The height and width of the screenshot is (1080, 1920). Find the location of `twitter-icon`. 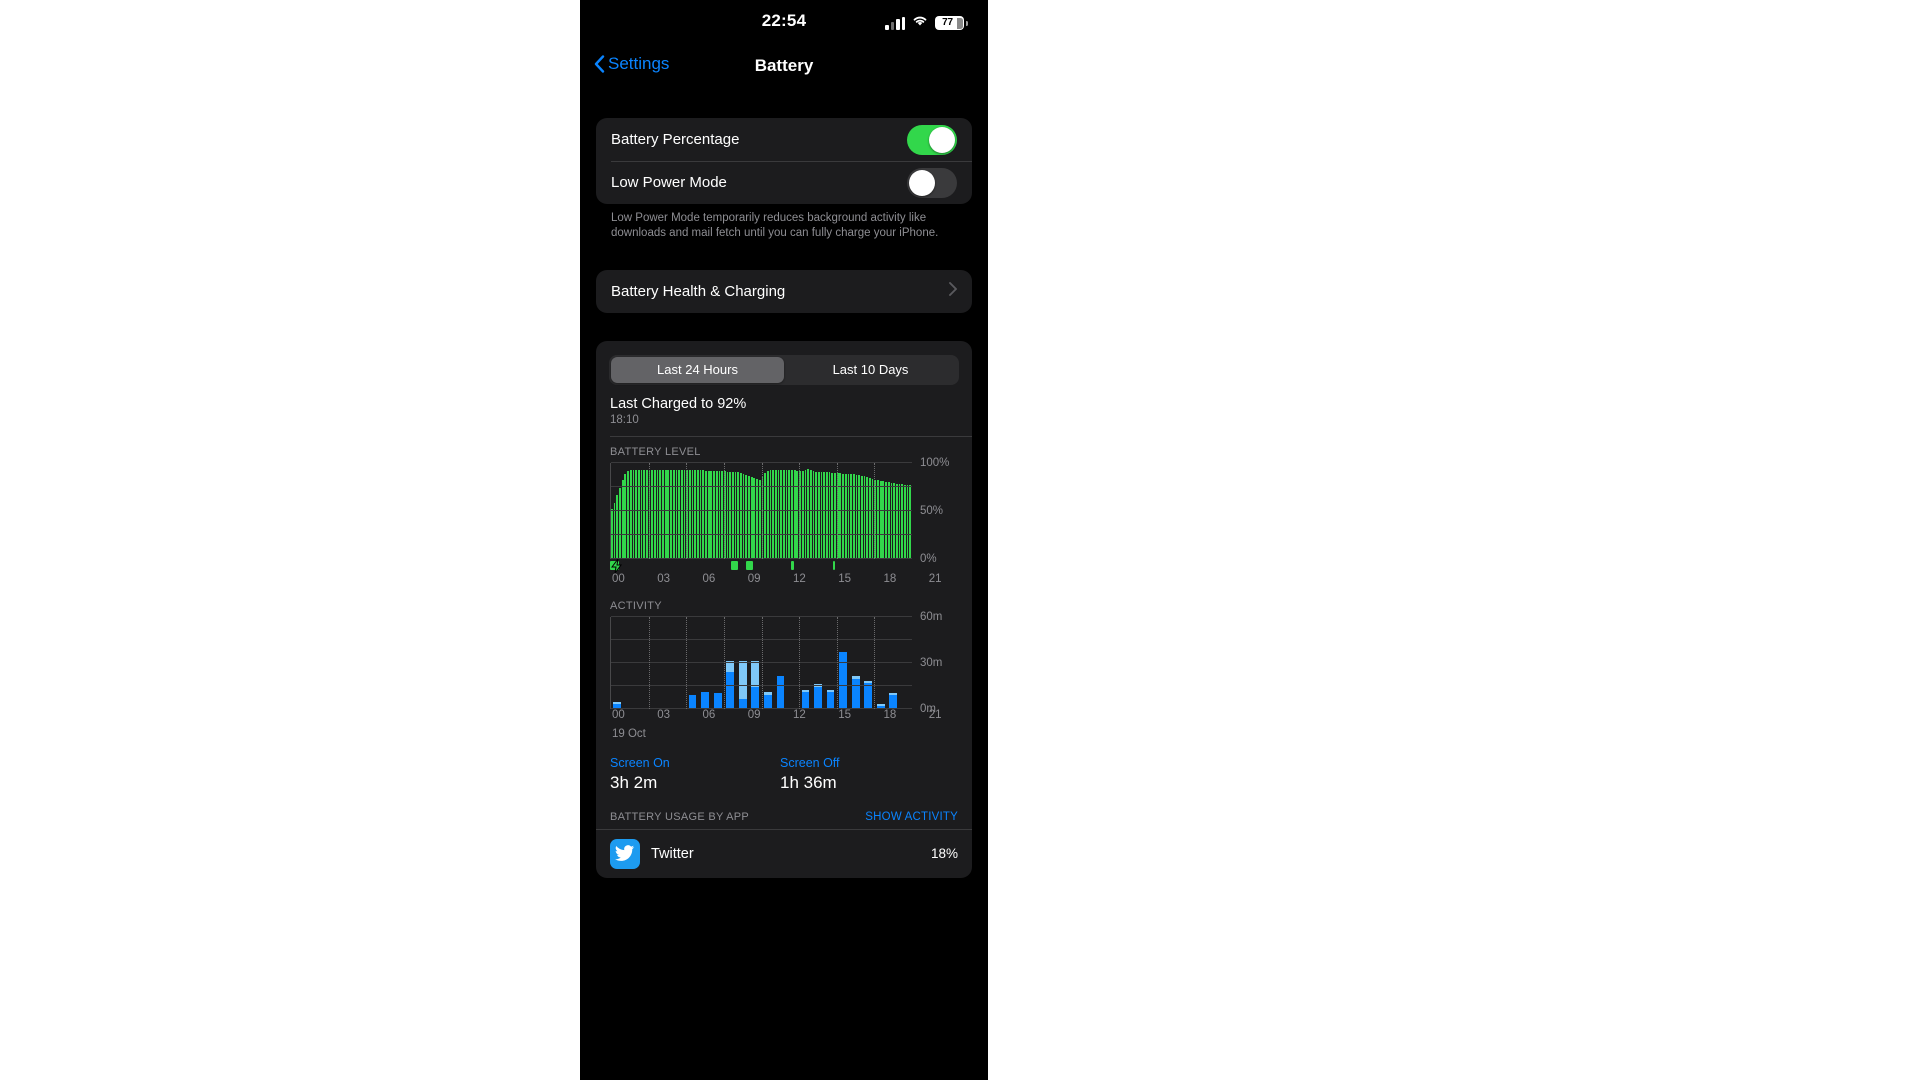

twitter-icon is located at coordinates (625, 853).